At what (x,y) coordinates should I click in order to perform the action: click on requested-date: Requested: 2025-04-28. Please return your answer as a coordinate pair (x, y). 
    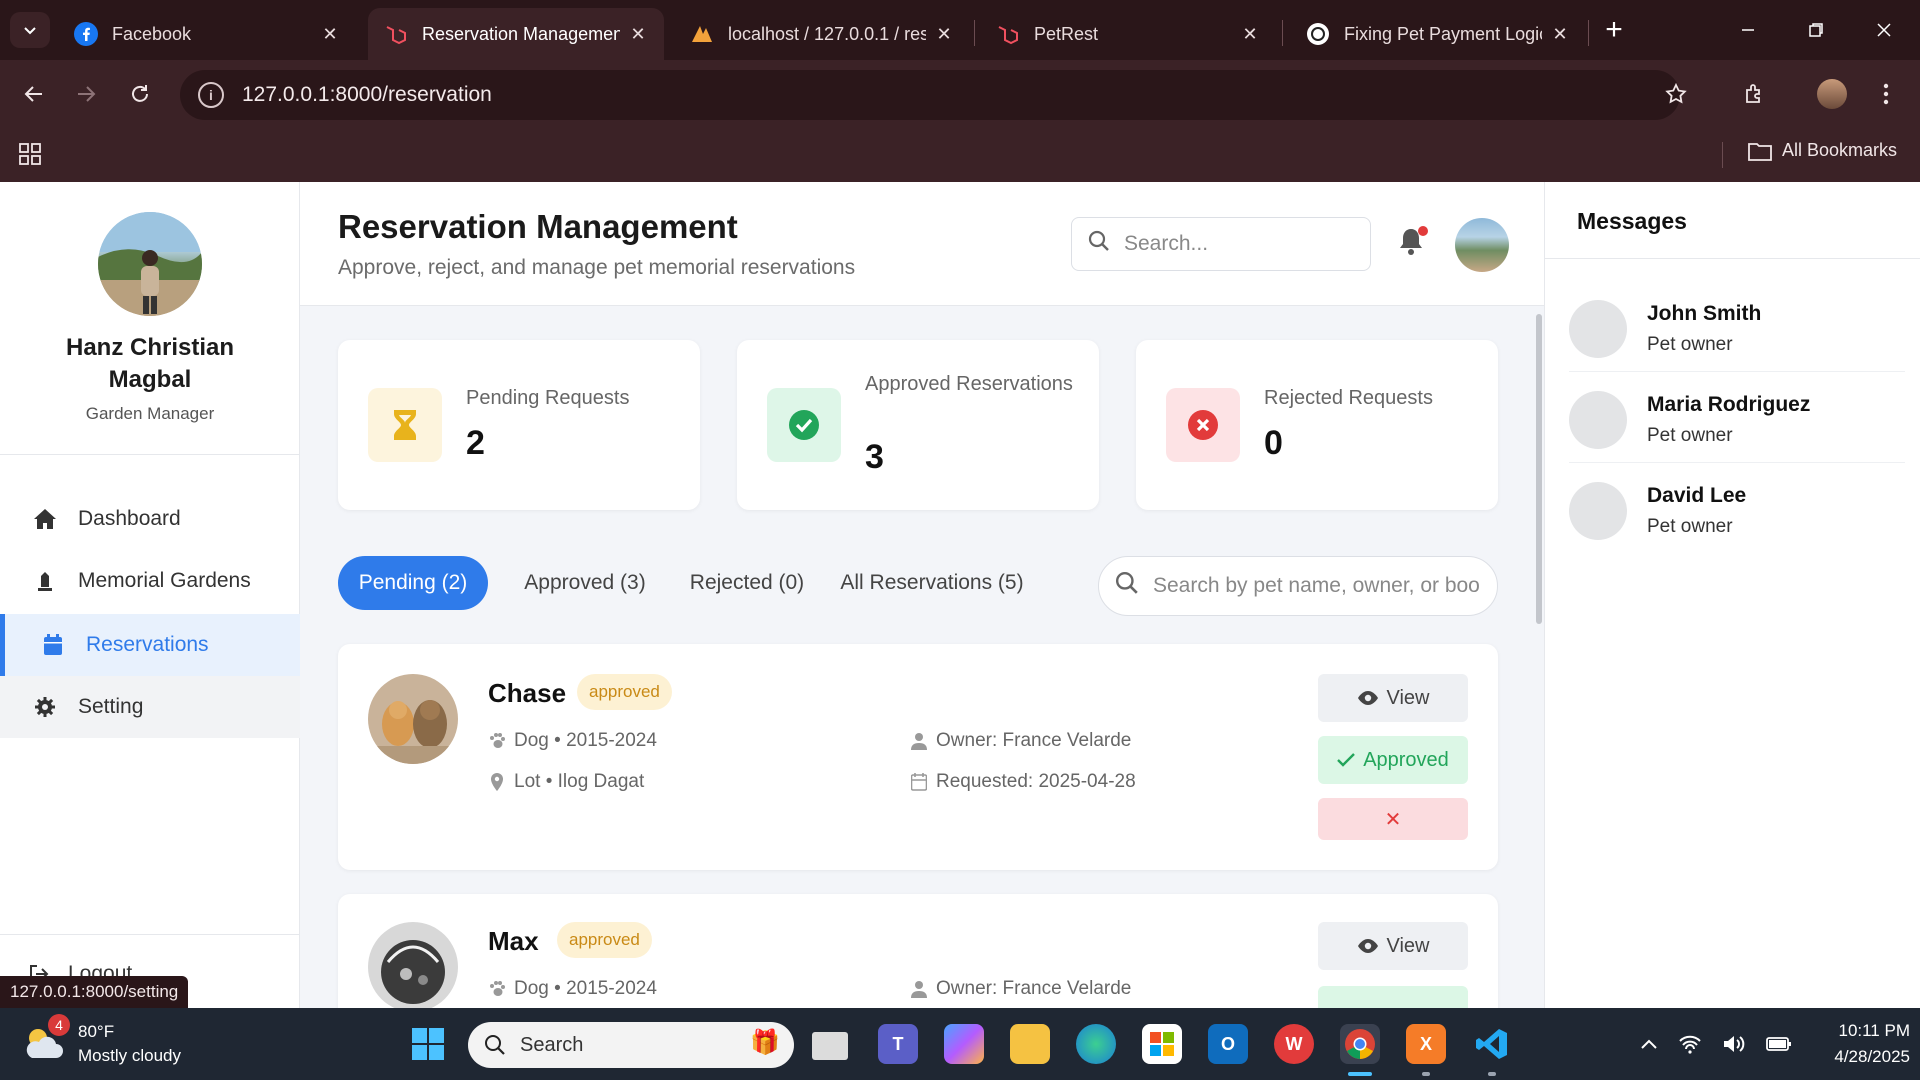
    Looking at the image, I should click on (1023, 782).